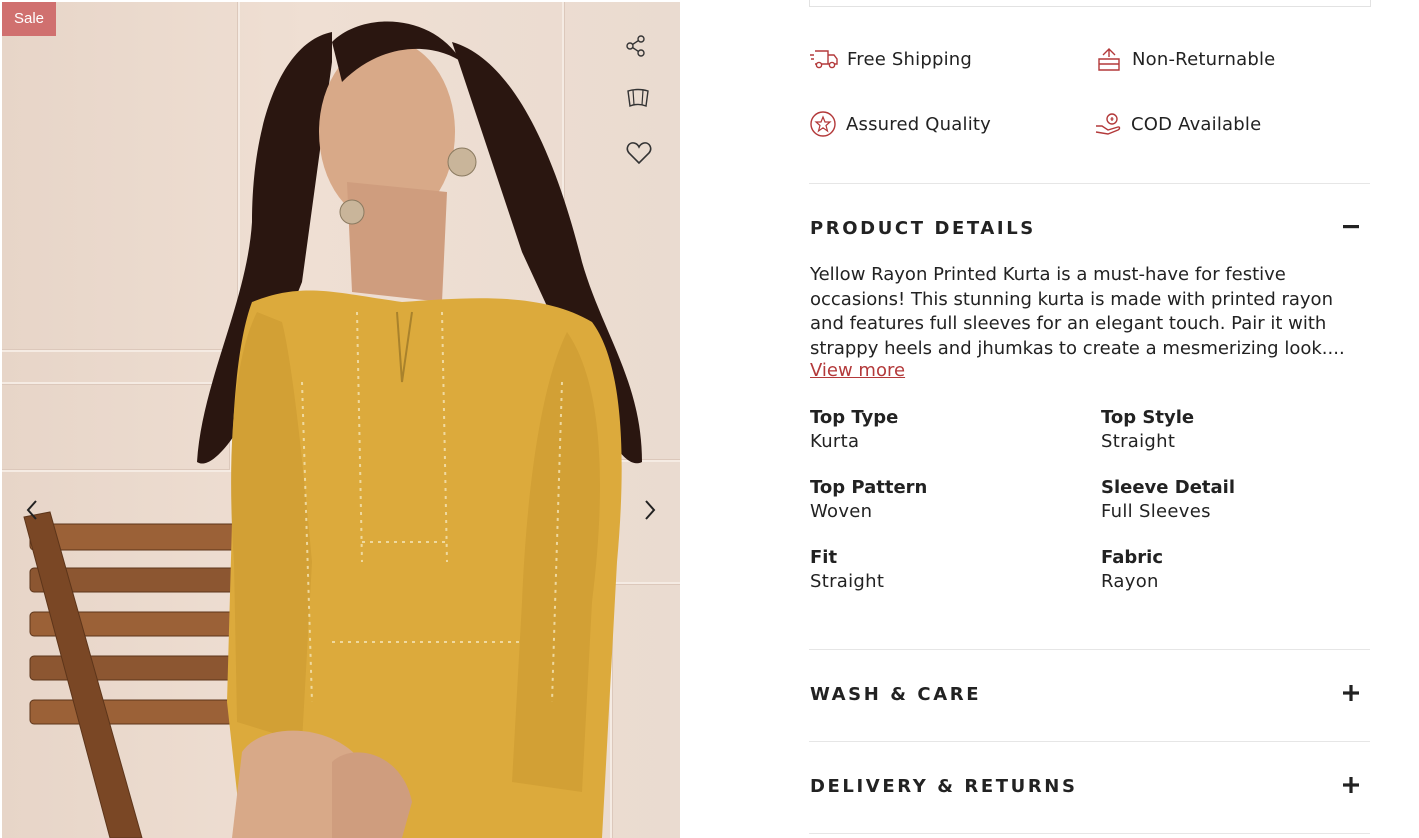 This screenshot has height=838, width=1419. Describe the element at coordinates (1148, 429) in the screenshot. I see `attribute-top-style: Top Style Straight` at that location.